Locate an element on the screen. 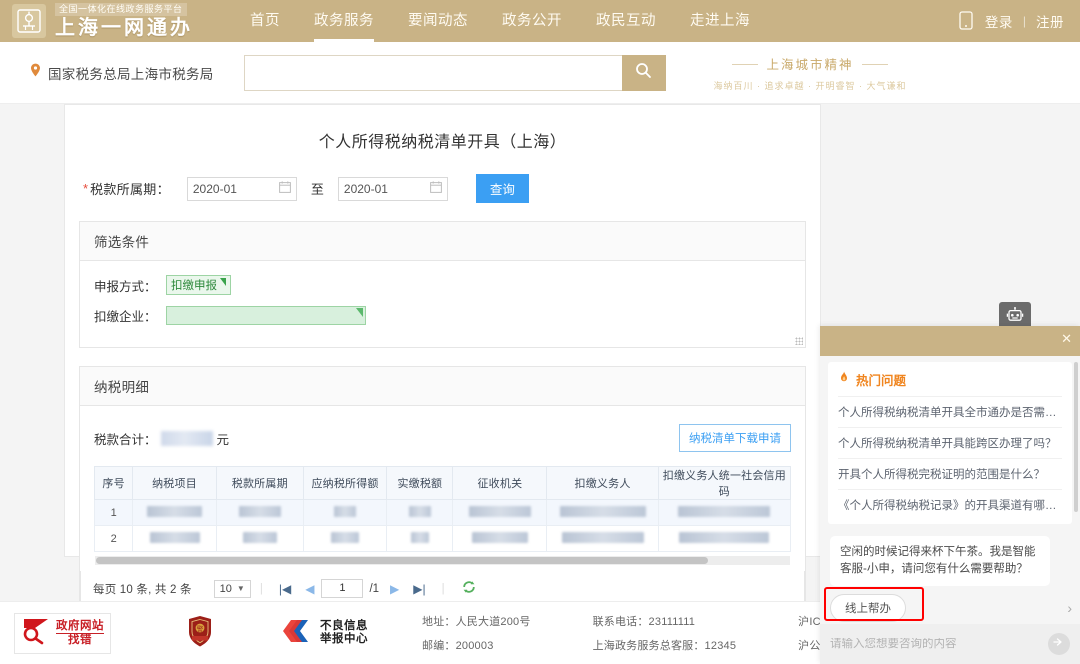 Image resolution: width=1080 pixels, height=664 pixels. nav-item-about-shanghai: 走进上海 is located at coordinates (720, 21).